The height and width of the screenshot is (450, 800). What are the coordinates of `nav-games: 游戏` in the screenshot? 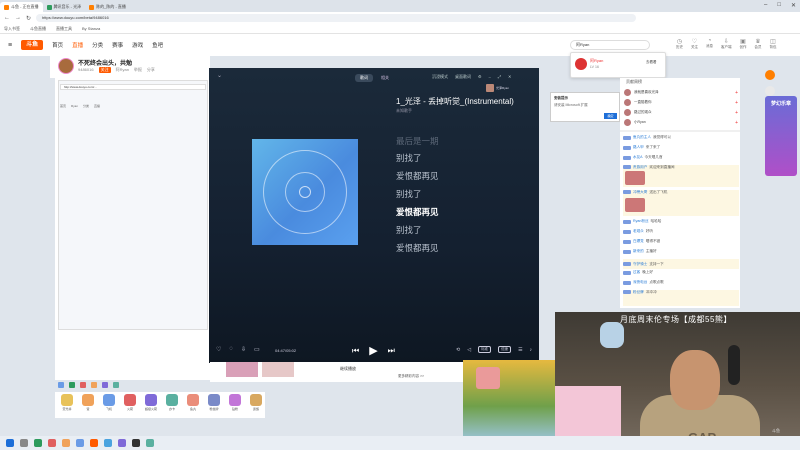 It's located at (137, 45).